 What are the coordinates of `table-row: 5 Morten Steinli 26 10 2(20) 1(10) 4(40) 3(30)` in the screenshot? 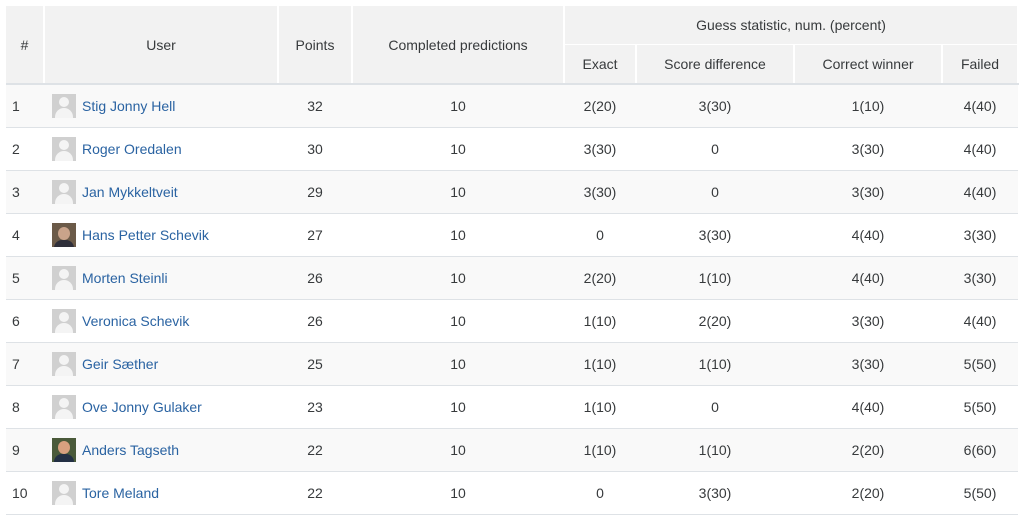 It's located at (512, 278).